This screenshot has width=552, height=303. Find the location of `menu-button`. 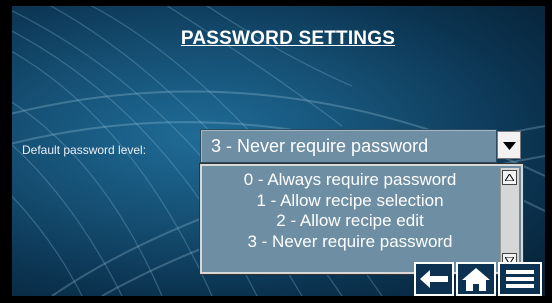

menu-button is located at coordinates (520, 279).